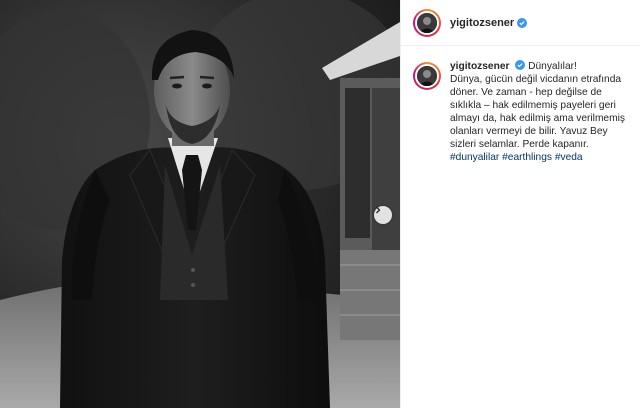  What do you see at coordinates (378, 210) in the screenshot?
I see `chevron-right-icon` at bounding box center [378, 210].